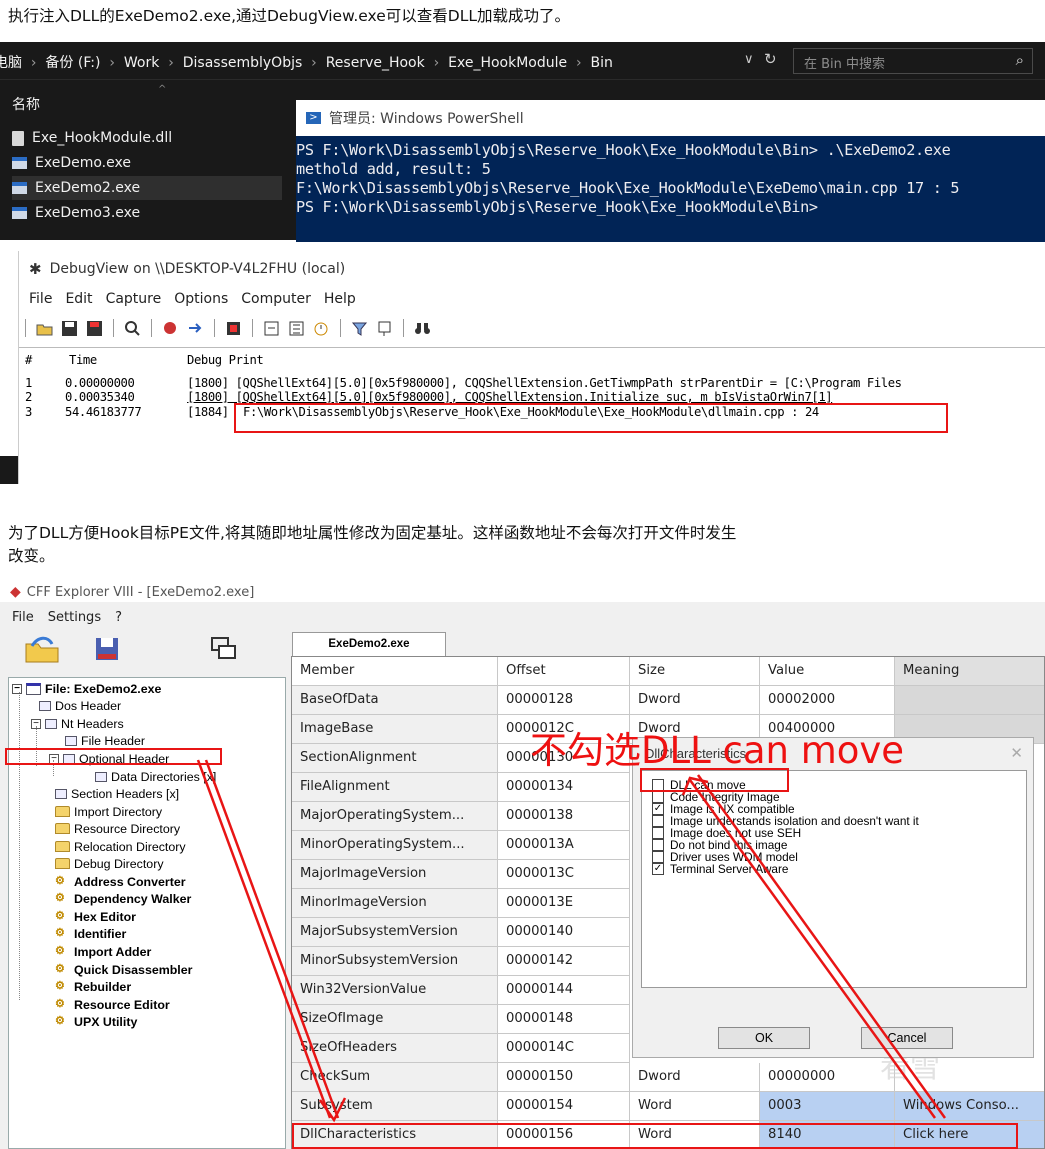  What do you see at coordinates (108, 811) in the screenshot?
I see `tree-item-import-directory: Import Directory` at bounding box center [108, 811].